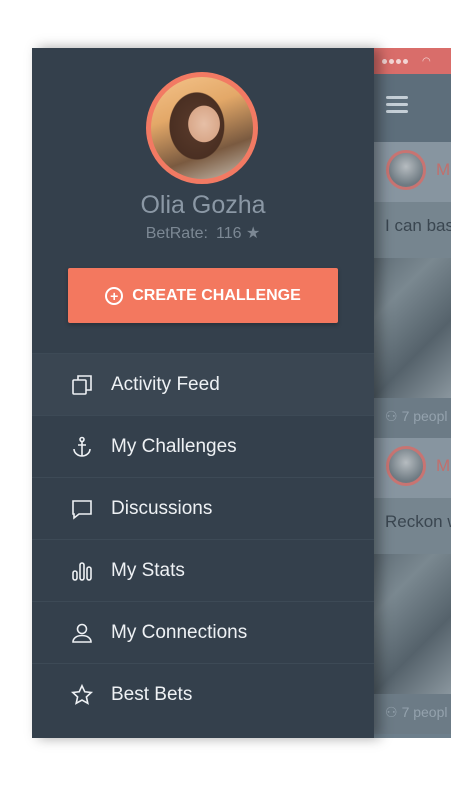  I want to click on menu-item-activity-feed: Activity Feed, so click(203, 384).